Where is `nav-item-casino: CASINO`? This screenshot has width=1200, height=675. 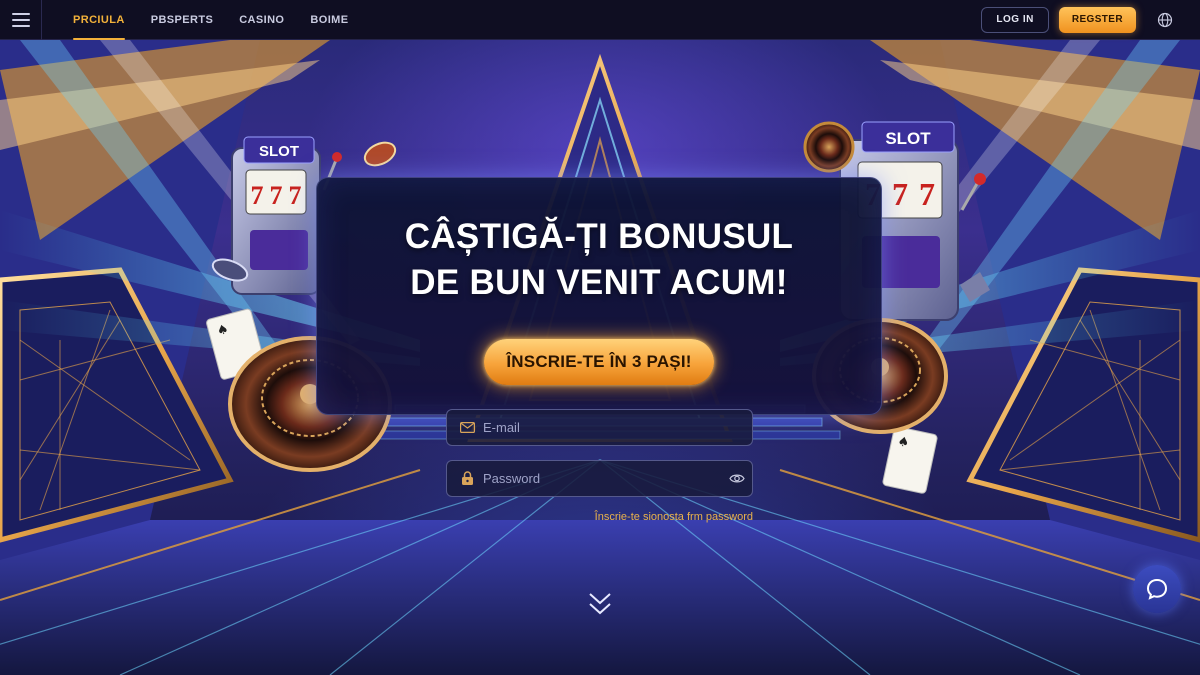
nav-item-casino: CASINO is located at coordinates (261, 20).